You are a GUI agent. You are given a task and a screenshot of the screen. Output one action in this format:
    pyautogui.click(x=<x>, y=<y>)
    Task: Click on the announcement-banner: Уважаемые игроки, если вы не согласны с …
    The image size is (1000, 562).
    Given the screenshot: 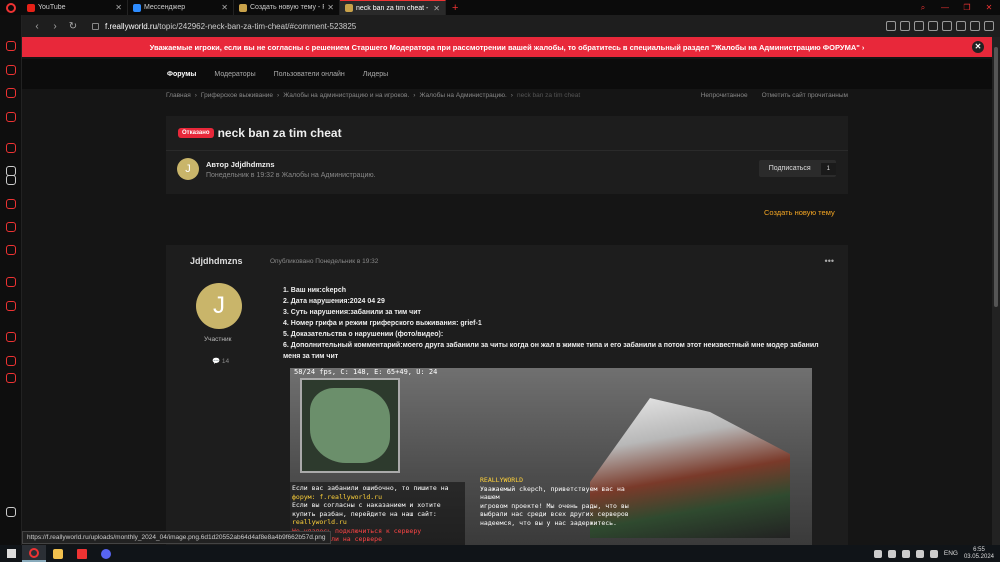 What is the action you would take?
    pyautogui.click(x=507, y=47)
    